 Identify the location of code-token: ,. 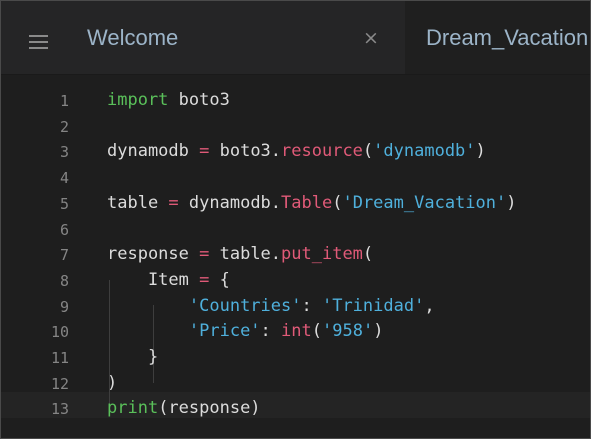
(429, 305).